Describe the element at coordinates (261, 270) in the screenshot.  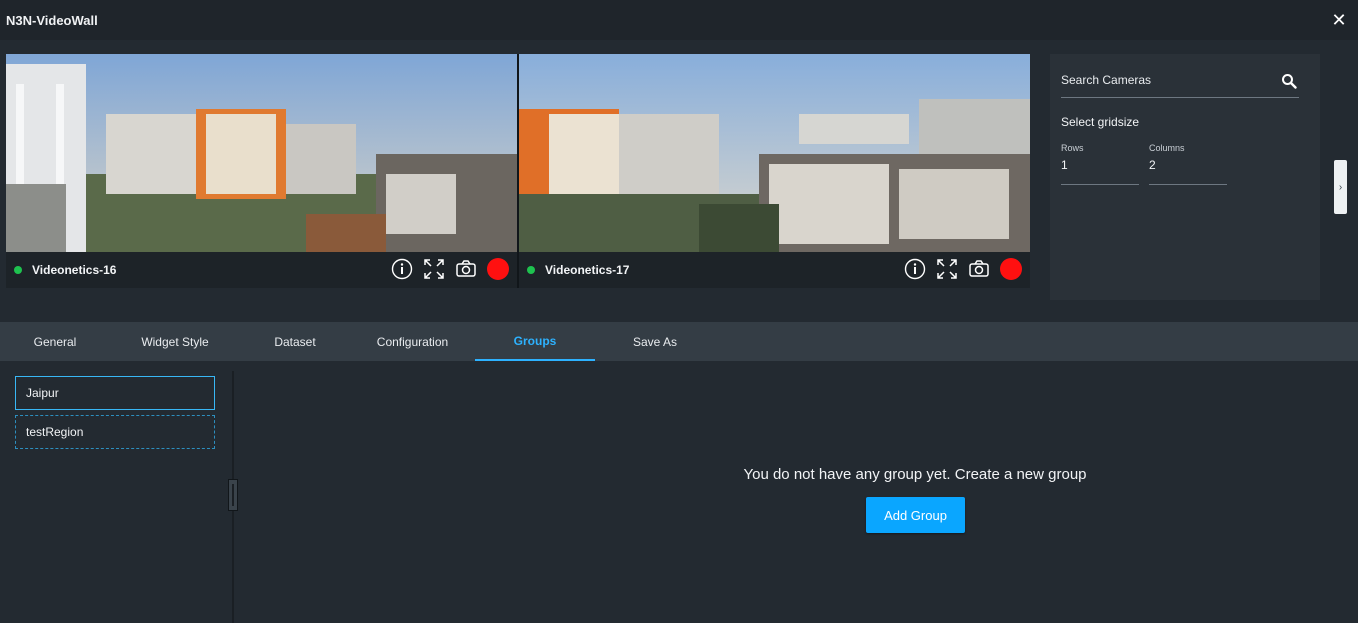
I see `camera-info-bar: Videonetics-16` at that location.